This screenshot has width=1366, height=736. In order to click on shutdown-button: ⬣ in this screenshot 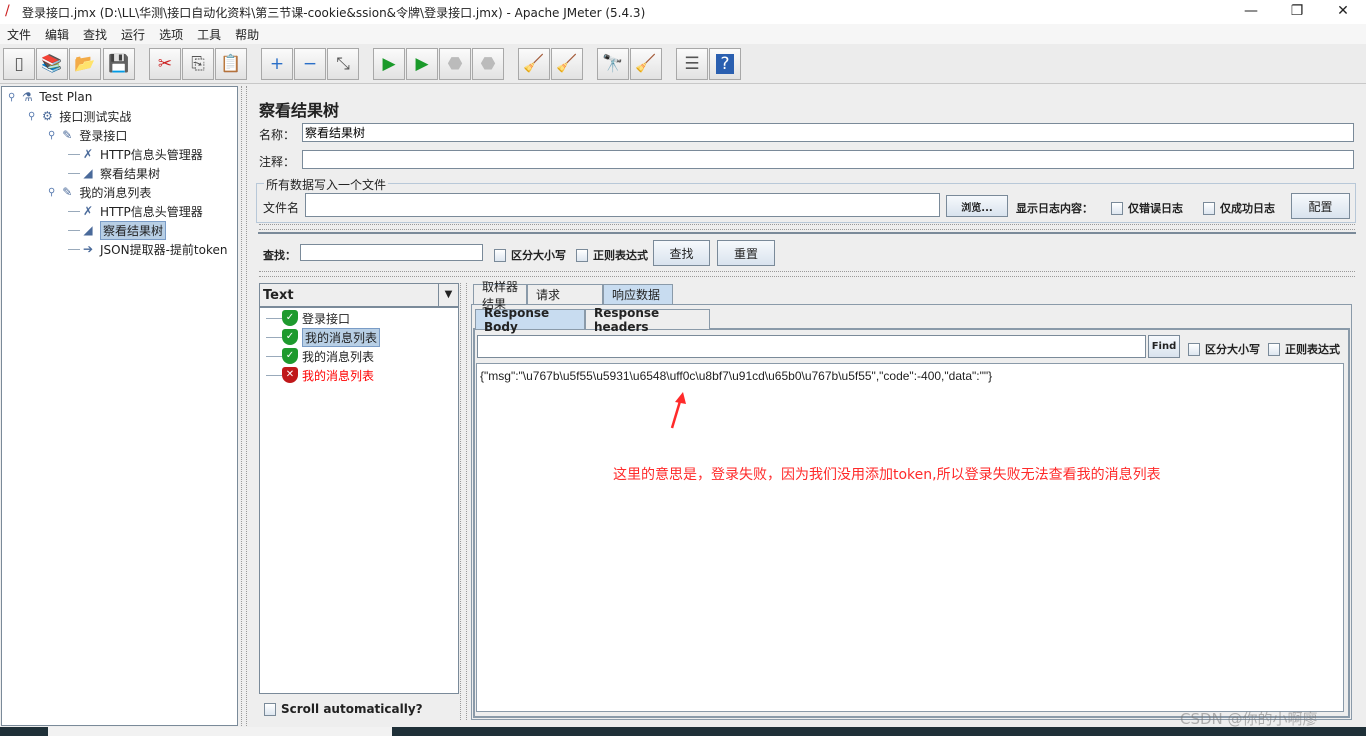, I will do `click(488, 64)`.